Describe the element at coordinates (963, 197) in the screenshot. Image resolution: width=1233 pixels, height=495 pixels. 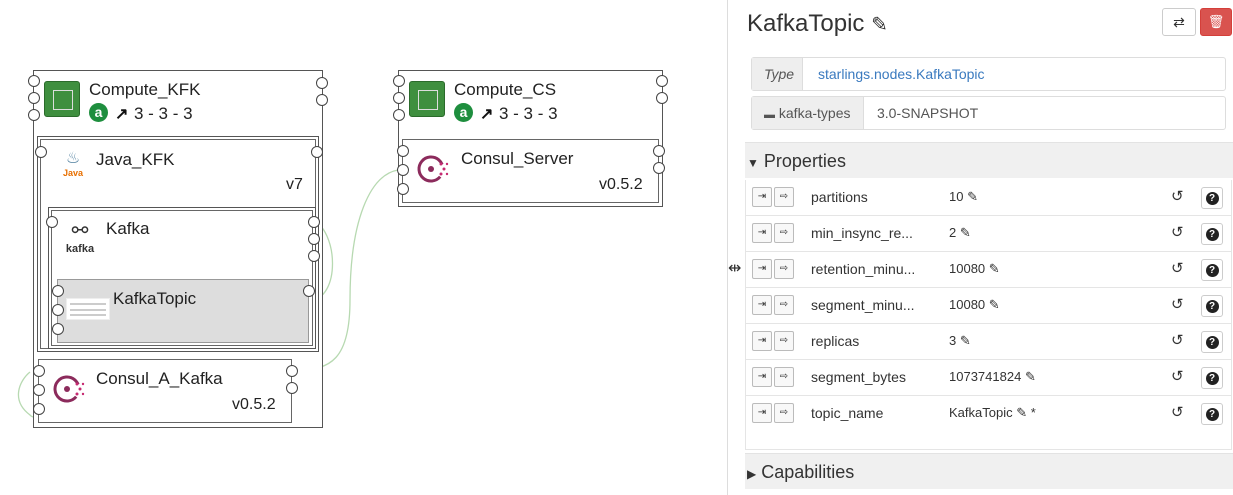
I see `property-value: 10 ✎` at that location.